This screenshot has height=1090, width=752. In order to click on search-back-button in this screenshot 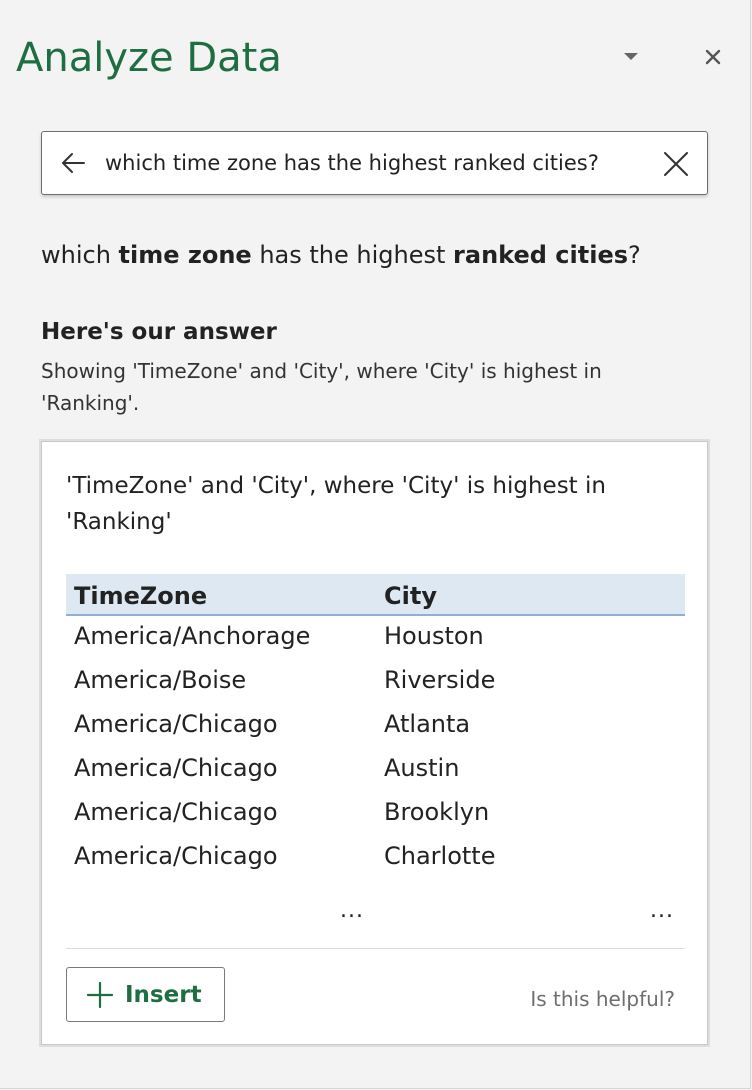, I will do `click(73, 163)`.